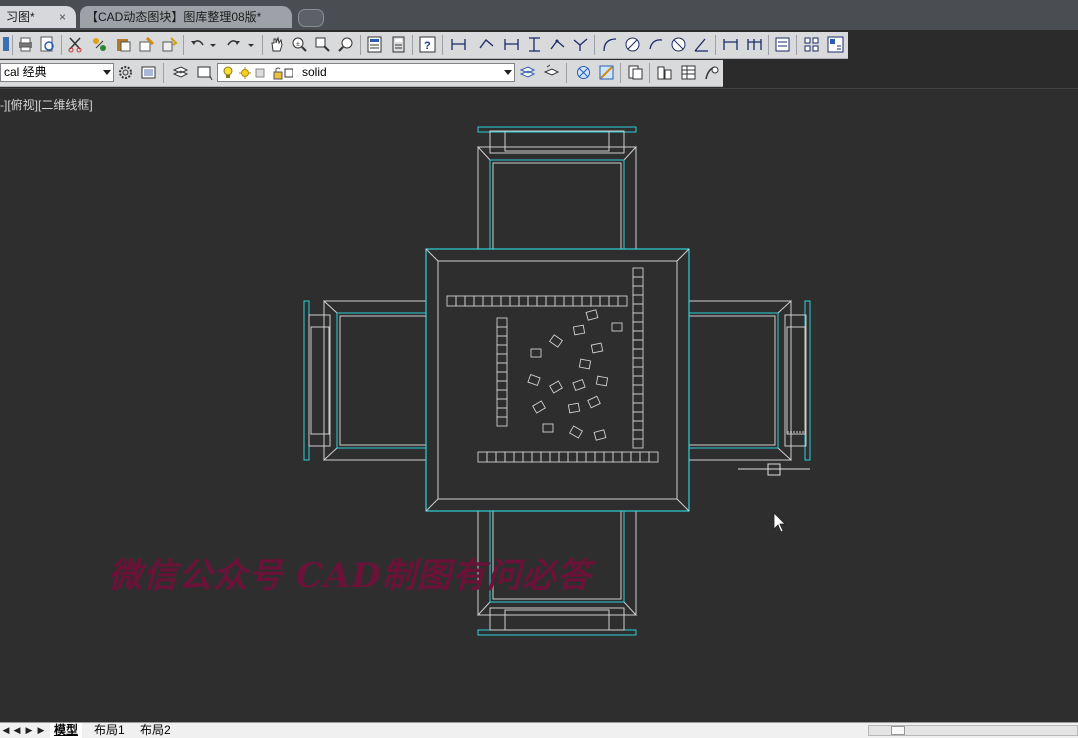 The height and width of the screenshot is (738, 1078). Describe the element at coordinates (730, 44) in the screenshot. I see `quick-dimension-icon` at that location.